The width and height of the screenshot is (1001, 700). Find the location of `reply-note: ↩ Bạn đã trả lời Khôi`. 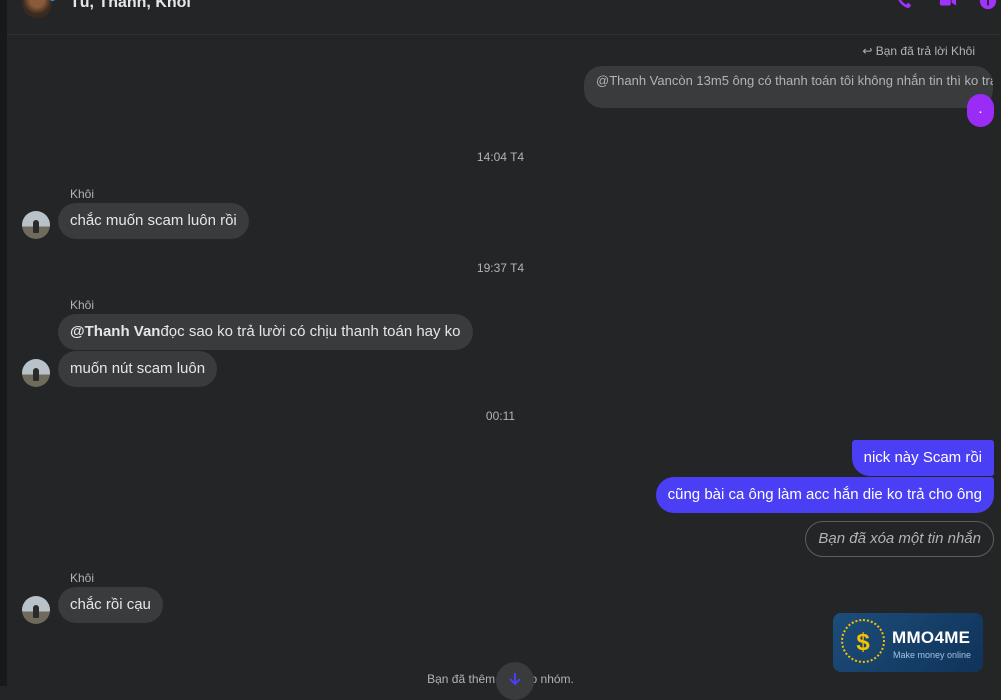

reply-note: ↩ Bạn đã trả lời Khôi is located at coordinates (918, 51).